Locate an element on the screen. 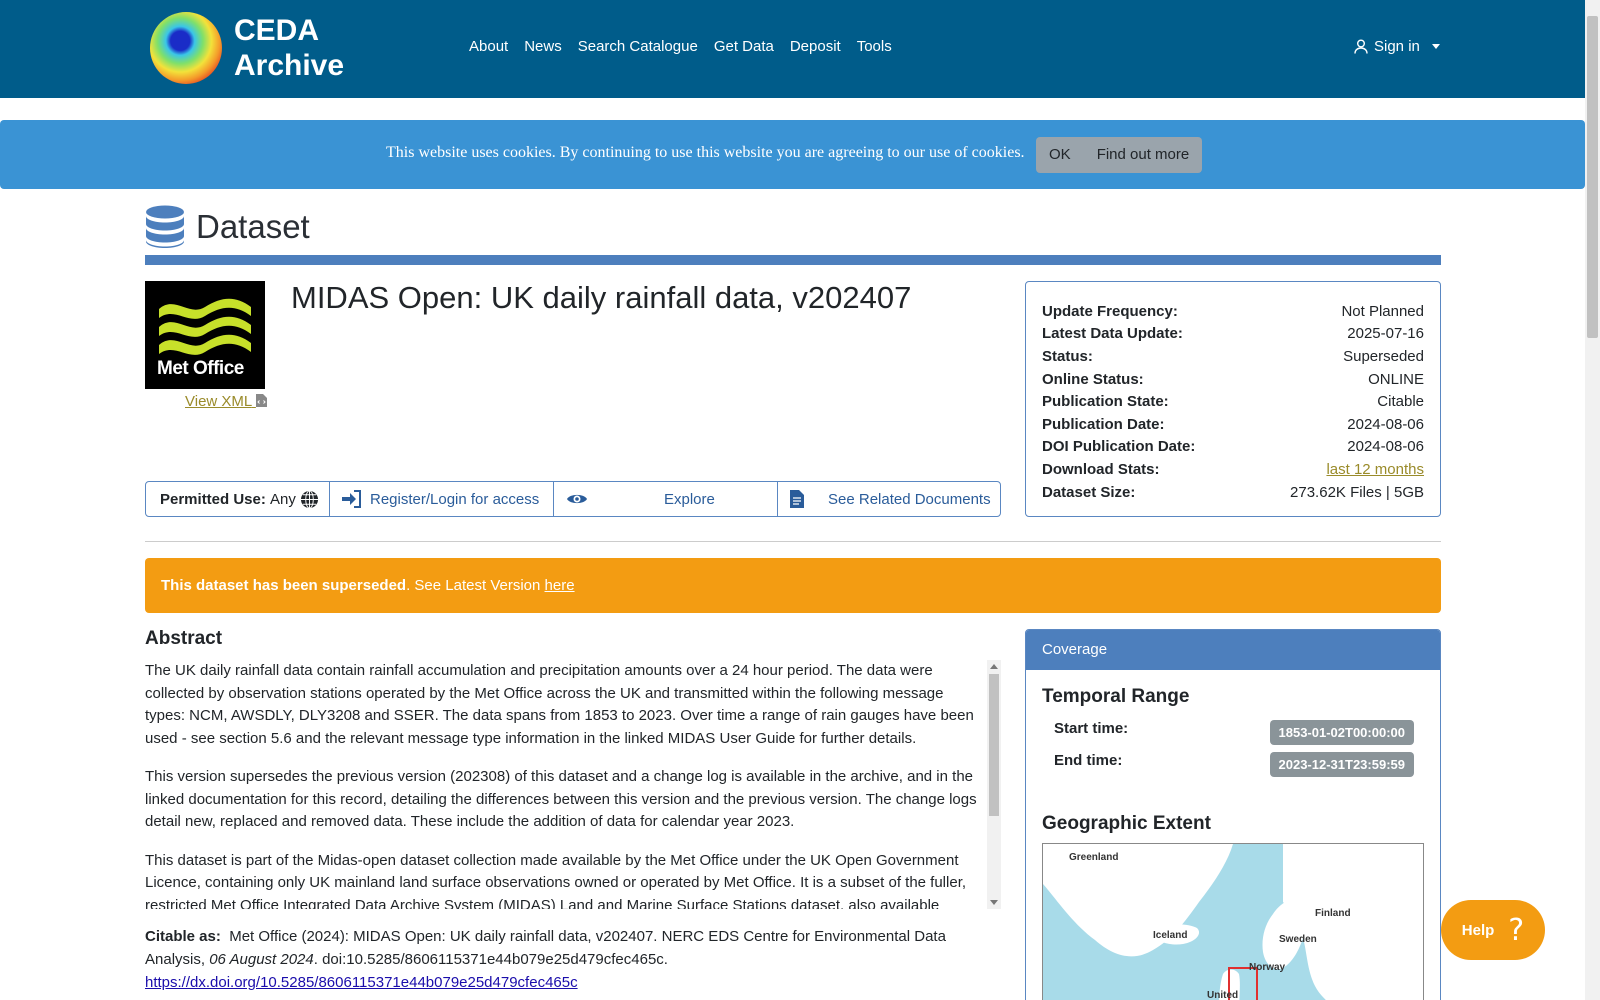  permitted-use: Permitted Use: Any is located at coordinates (238, 499).